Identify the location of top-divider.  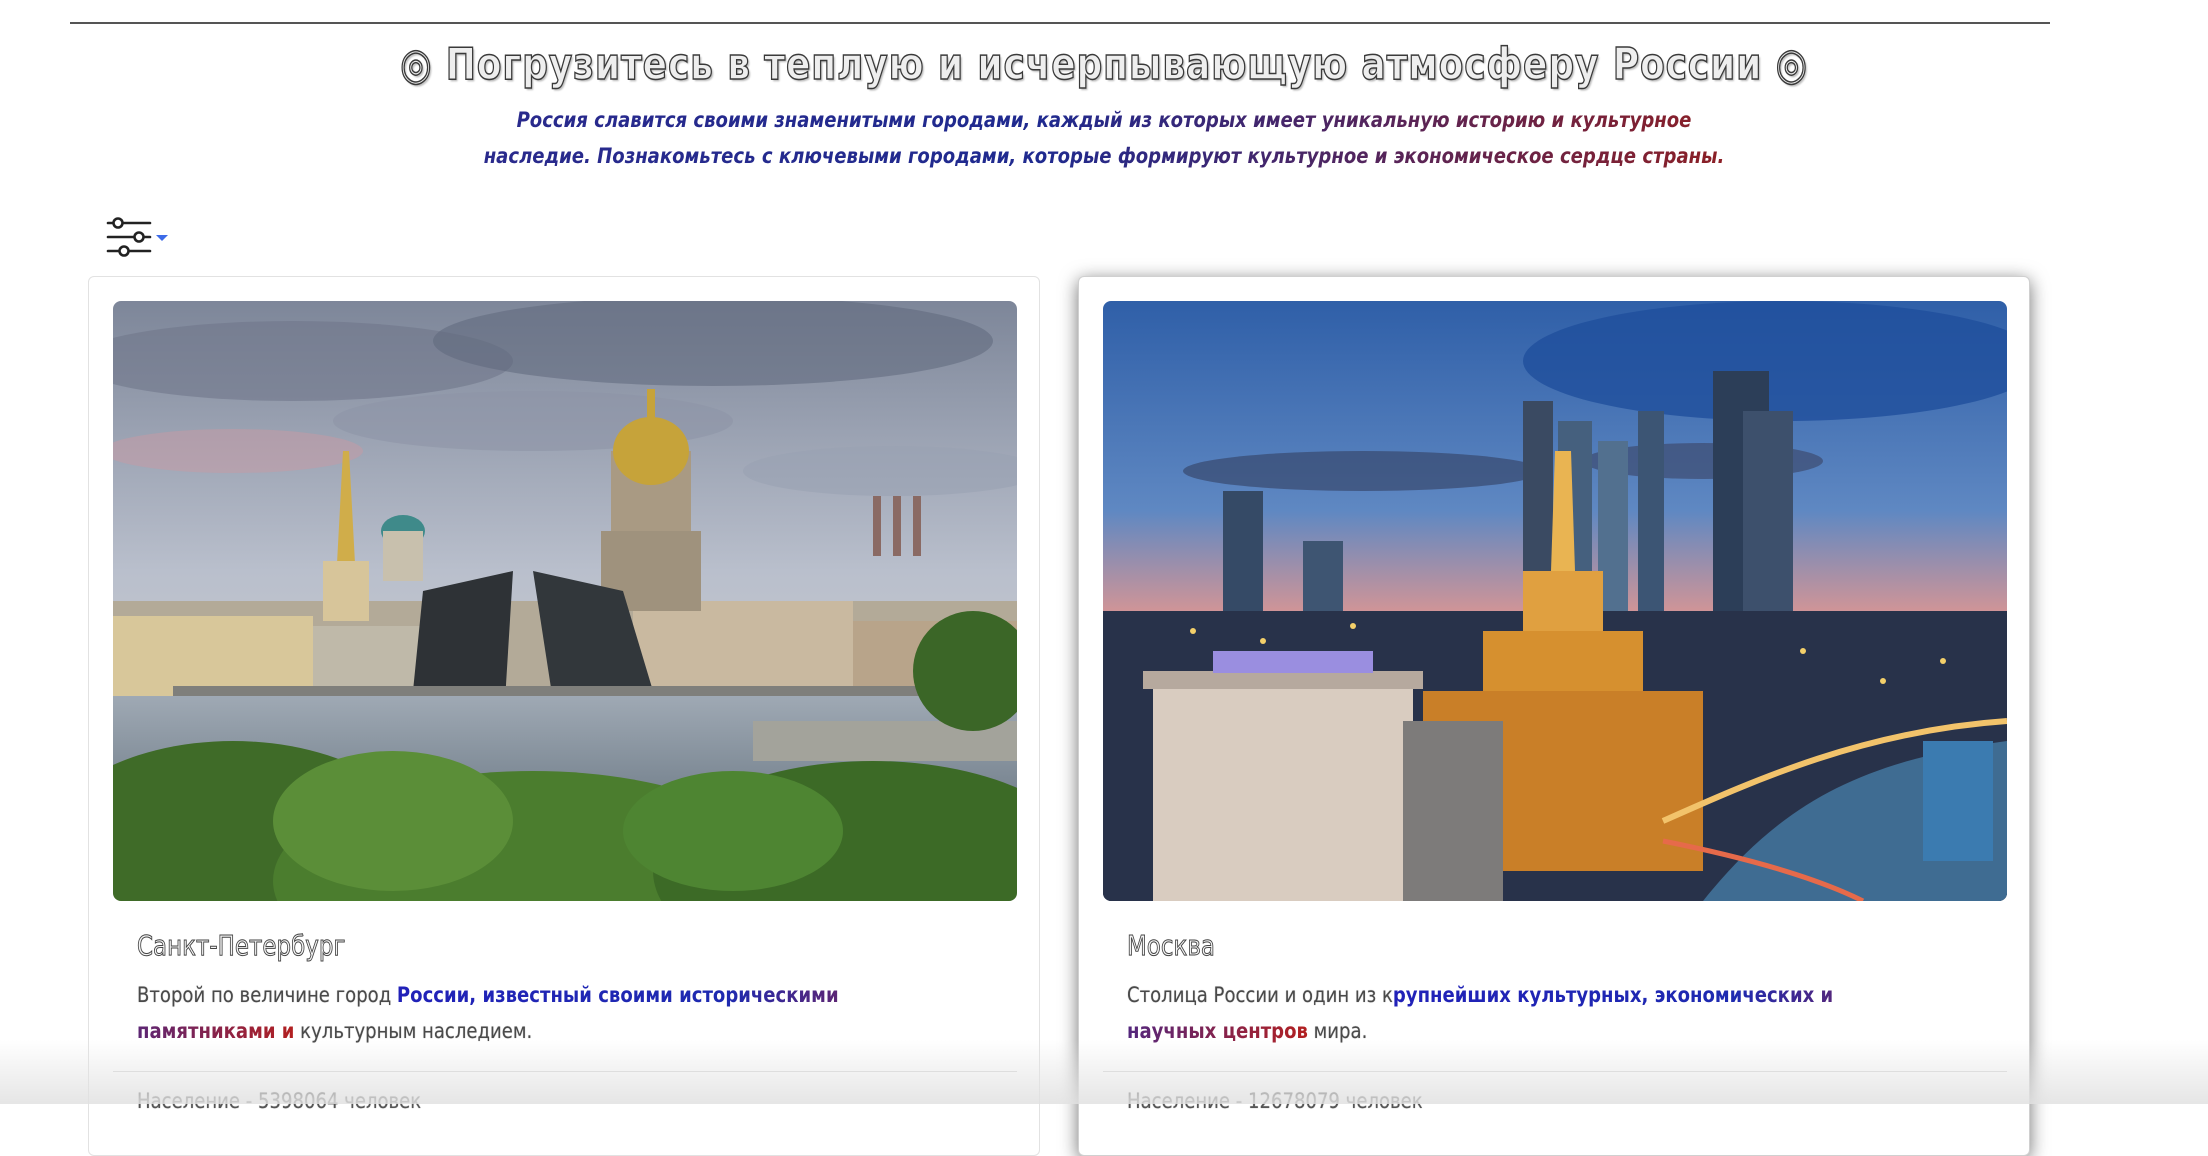
(1060, 23).